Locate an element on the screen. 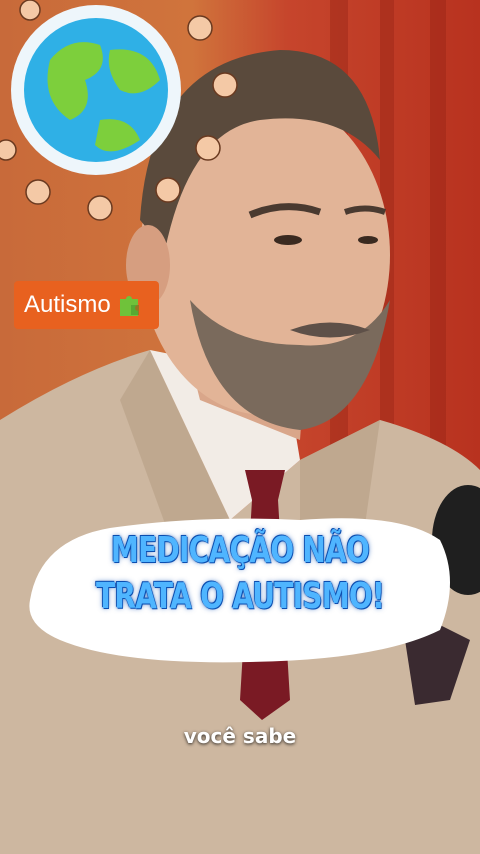  headline-line-1: MEDICAÇÃO NÃO is located at coordinates (240, 550).